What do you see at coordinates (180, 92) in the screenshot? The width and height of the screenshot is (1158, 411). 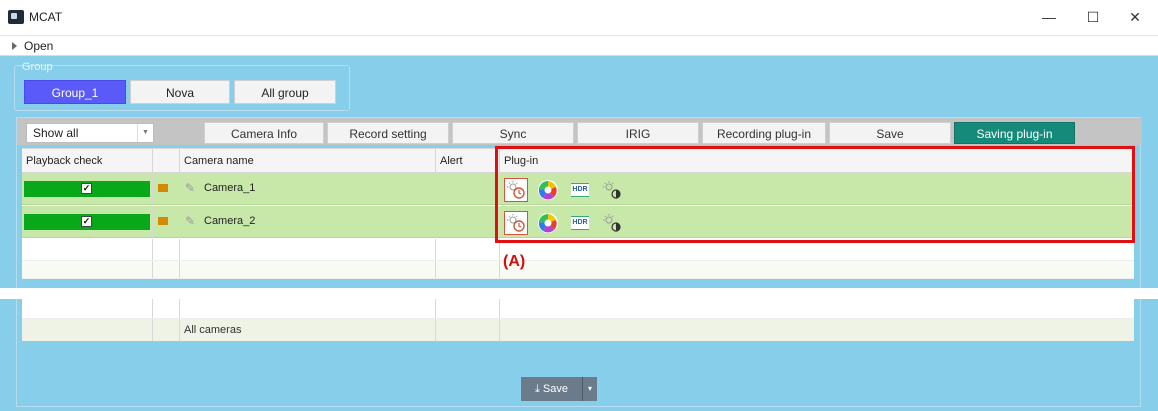 I see `group-button-nova: Nova` at bounding box center [180, 92].